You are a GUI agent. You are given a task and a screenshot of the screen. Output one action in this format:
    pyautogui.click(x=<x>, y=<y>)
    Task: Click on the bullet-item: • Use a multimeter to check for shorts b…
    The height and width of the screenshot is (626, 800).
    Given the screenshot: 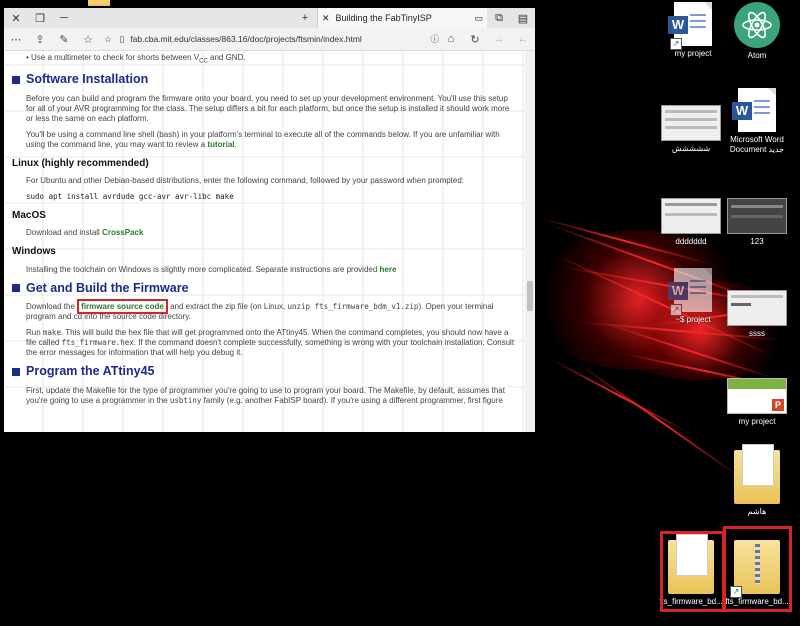 What is the action you would take?
    pyautogui.click(x=136, y=59)
    